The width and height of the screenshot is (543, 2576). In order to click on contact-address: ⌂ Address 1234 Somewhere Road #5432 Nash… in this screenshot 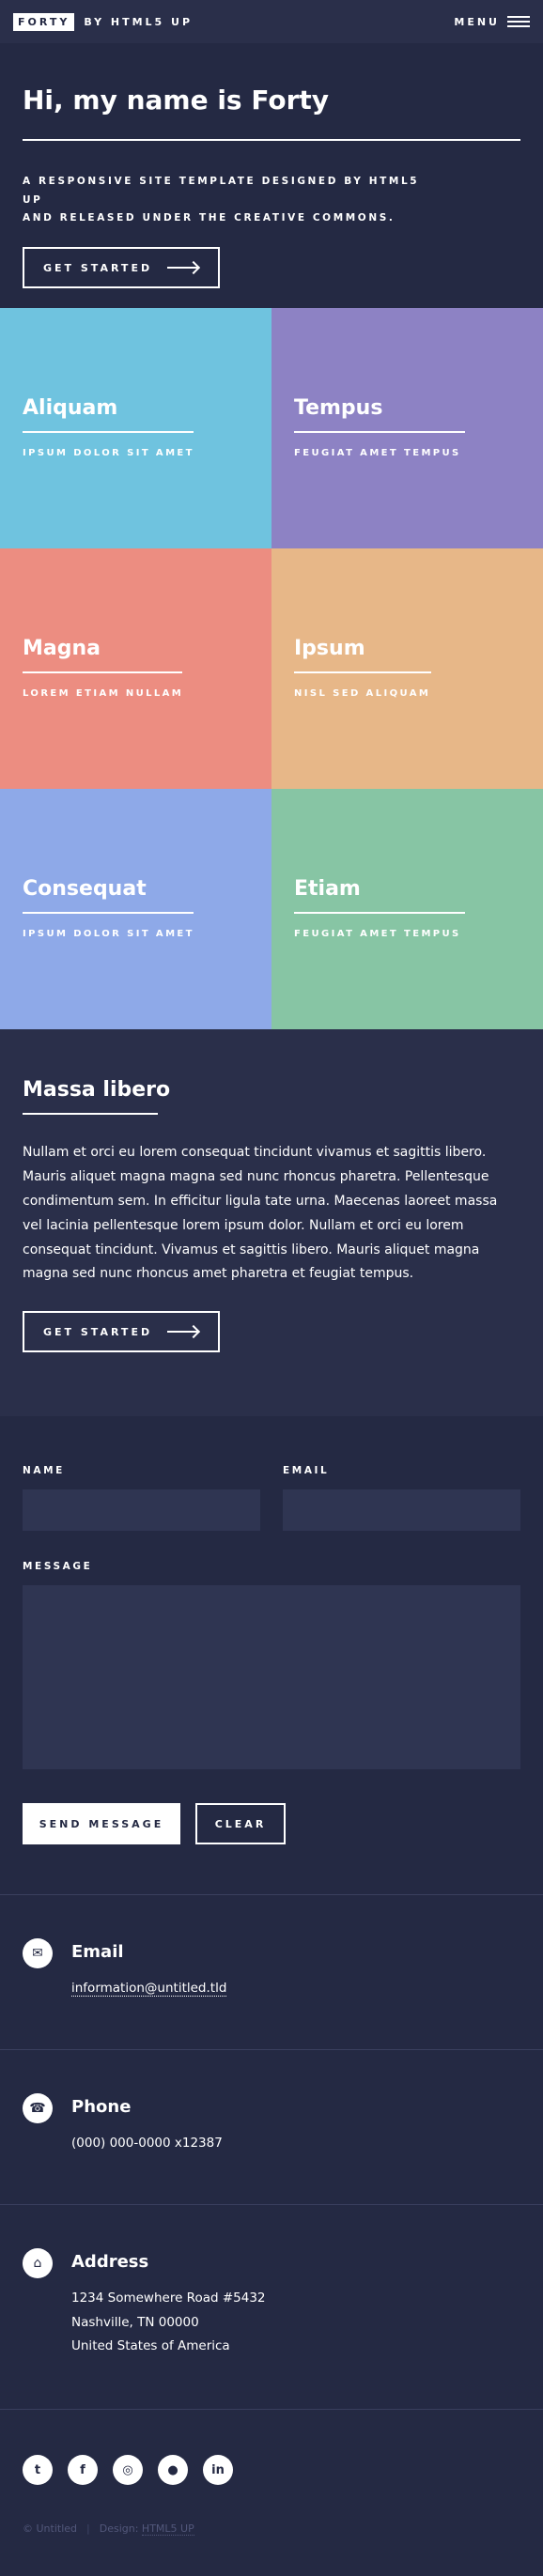, I will do `click(271, 2307)`.